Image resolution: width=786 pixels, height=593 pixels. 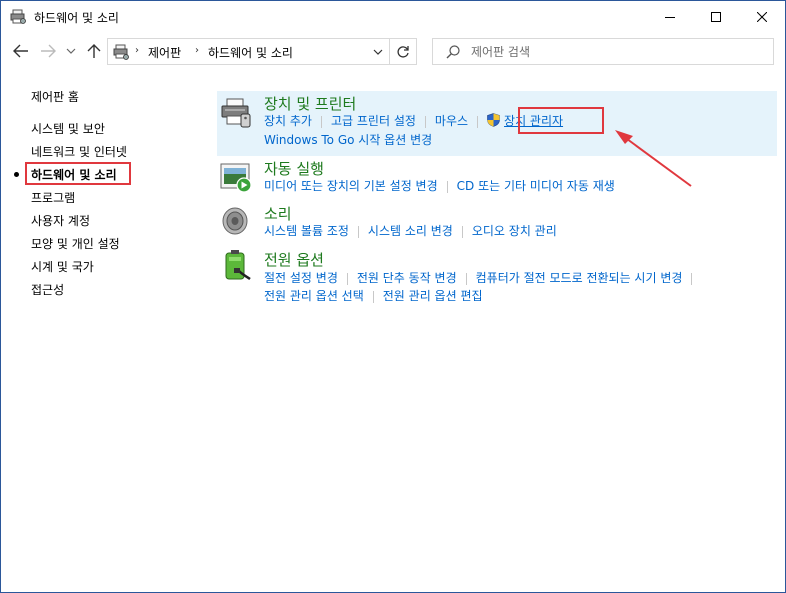 I want to click on search-box, so click(x=603, y=51).